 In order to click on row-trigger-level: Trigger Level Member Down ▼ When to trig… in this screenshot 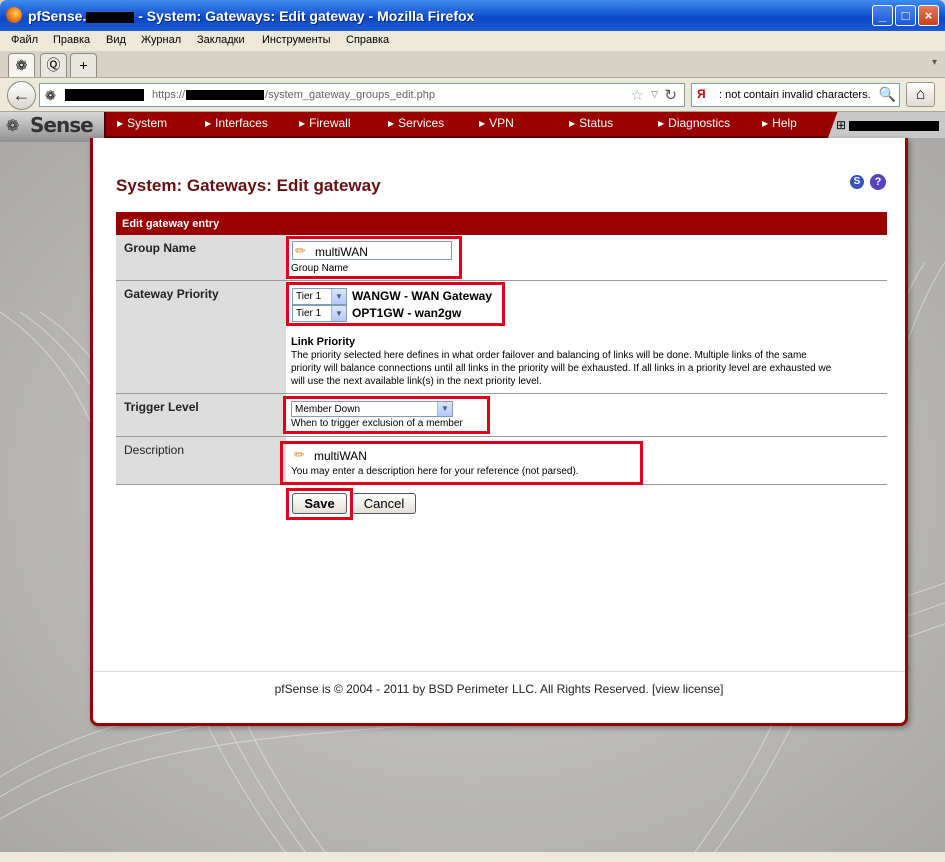, I will do `click(501, 415)`.